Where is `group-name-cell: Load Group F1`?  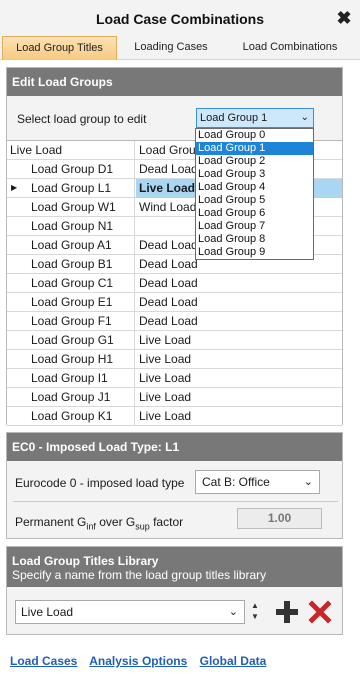
group-name-cell: Load Group F1 is located at coordinates (71, 321).